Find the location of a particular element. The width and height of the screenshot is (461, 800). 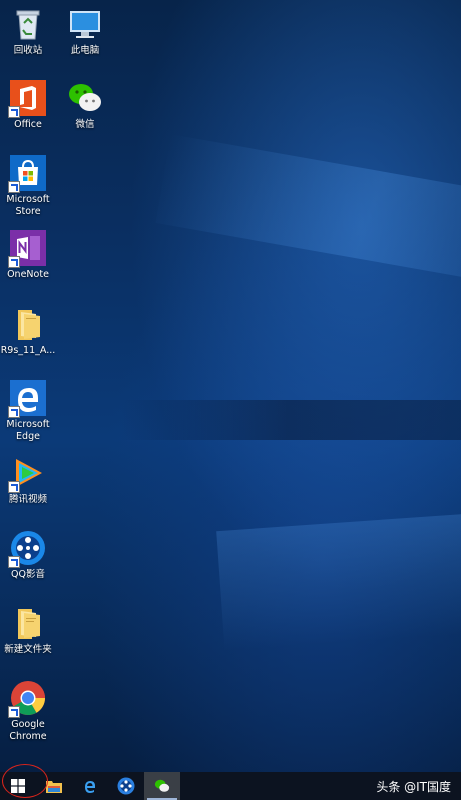

qq-music-icon is located at coordinates (126, 786).